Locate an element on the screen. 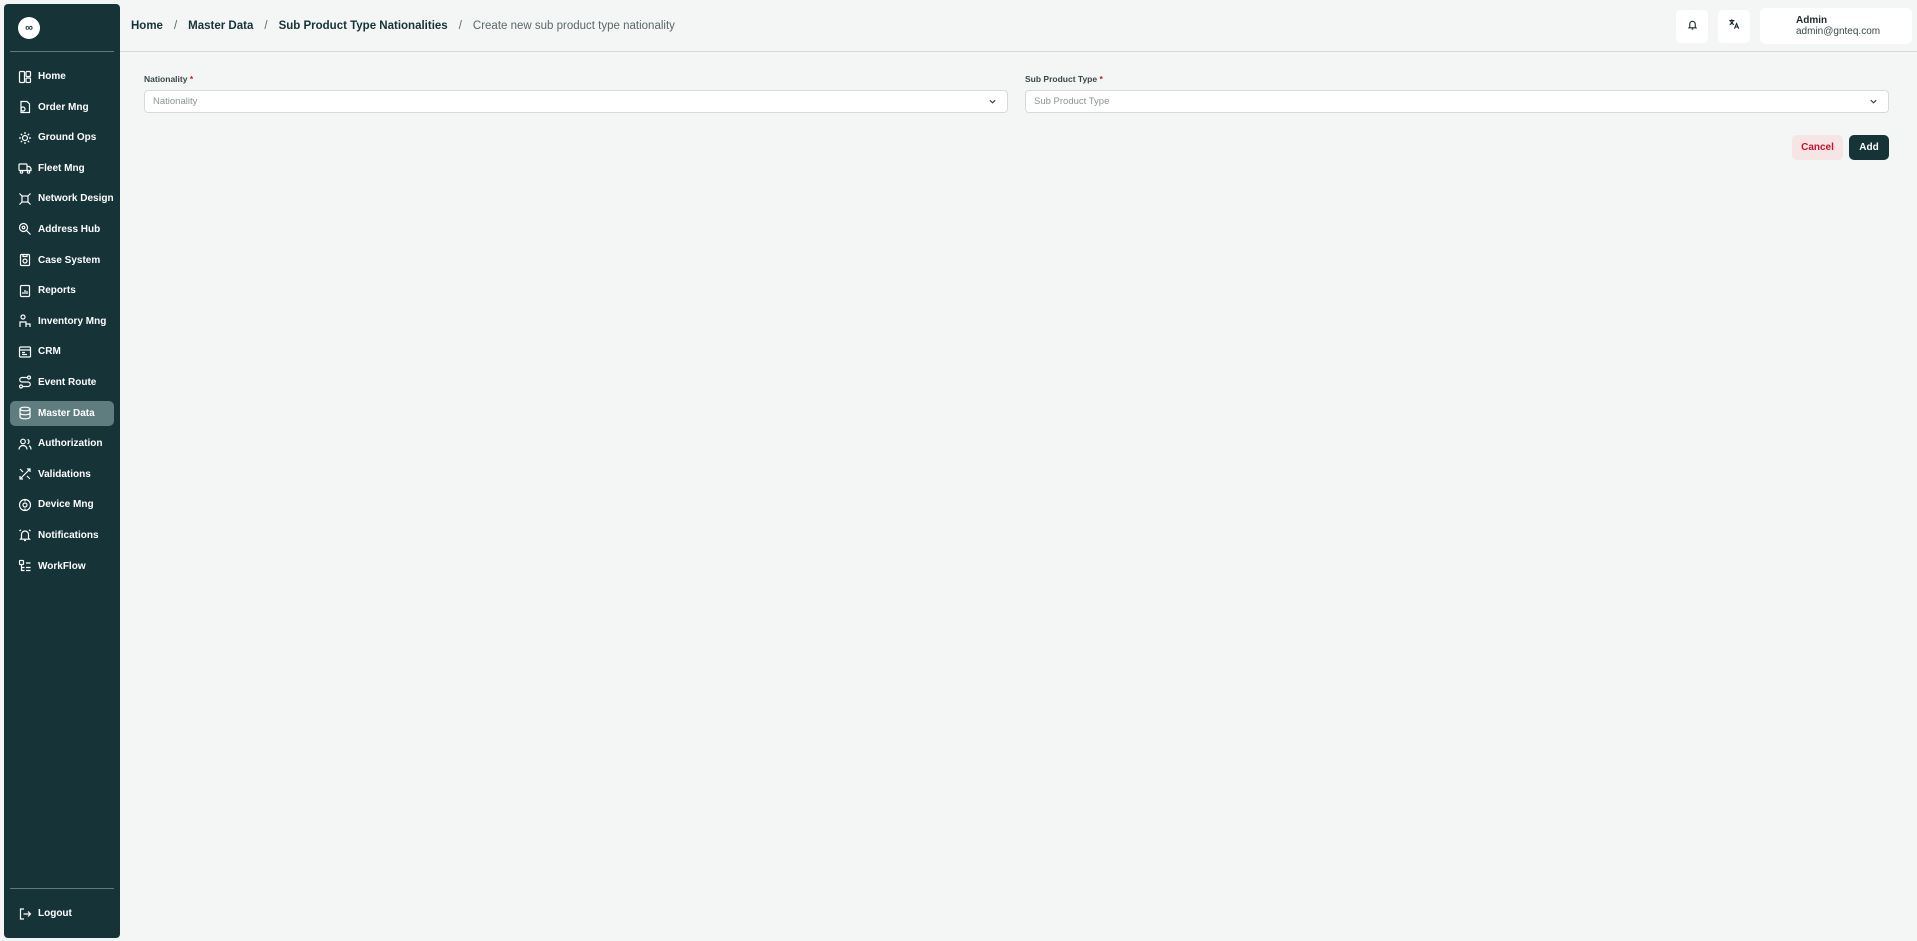 This screenshot has height=941, width=1917. home-icon is located at coordinates (25, 77).